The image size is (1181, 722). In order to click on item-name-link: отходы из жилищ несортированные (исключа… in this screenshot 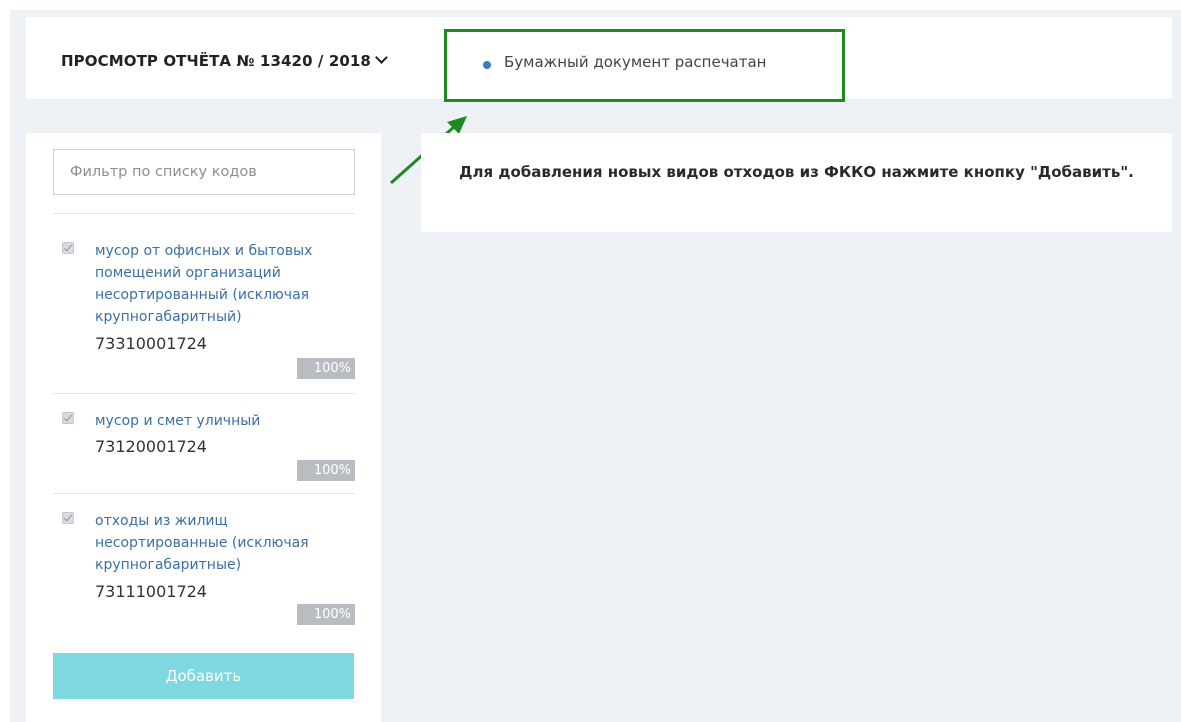, I will do `click(225, 543)`.